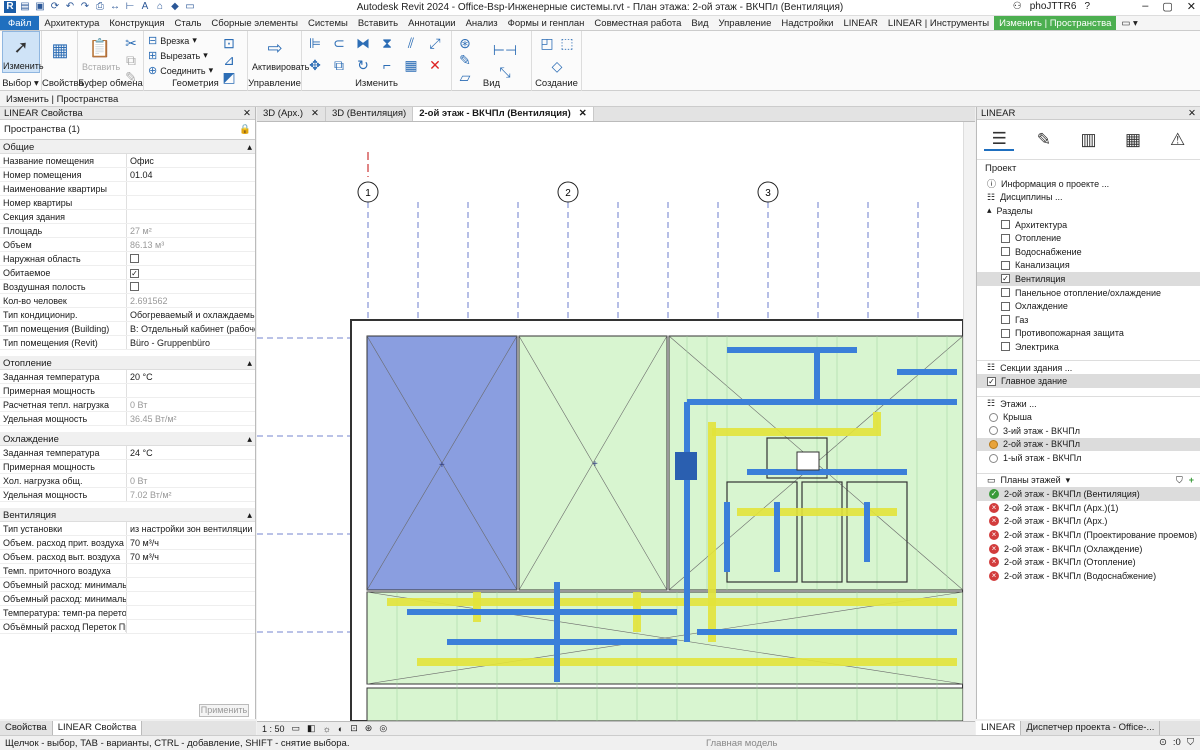 The width and height of the screenshot is (1200, 750). What do you see at coordinates (188, 23) in the screenshot?
I see `tab-steel: Сталь` at bounding box center [188, 23].